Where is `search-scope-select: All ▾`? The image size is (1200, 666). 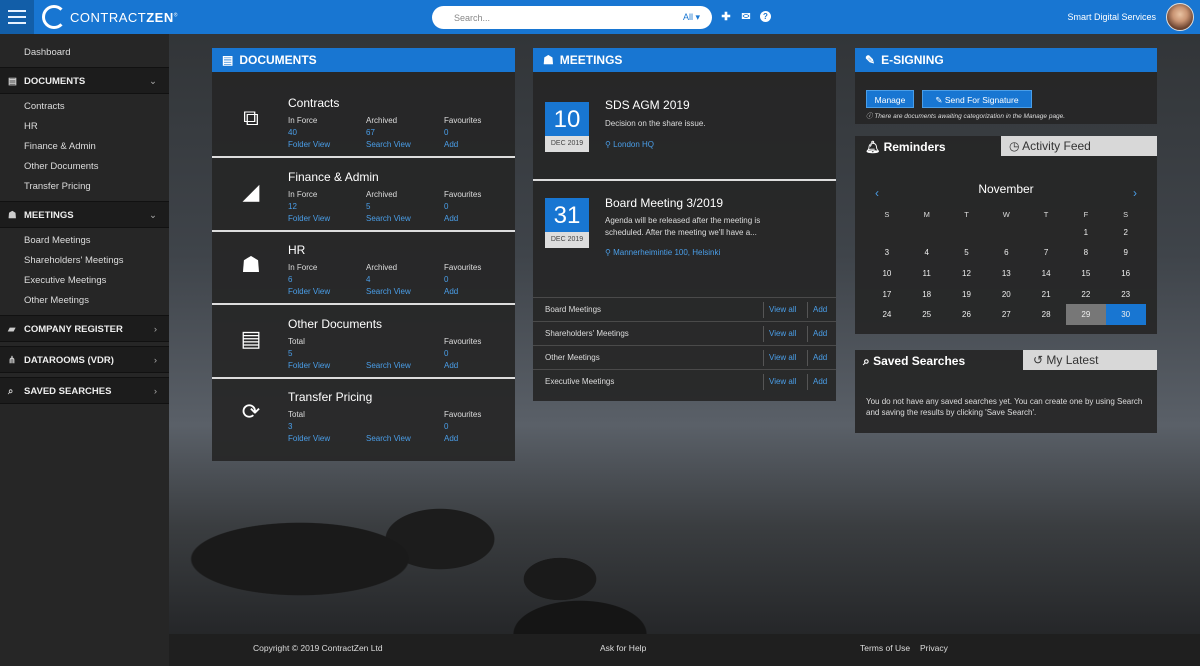
search-scope-select: All ▾ is located at coordinates (691, 17).